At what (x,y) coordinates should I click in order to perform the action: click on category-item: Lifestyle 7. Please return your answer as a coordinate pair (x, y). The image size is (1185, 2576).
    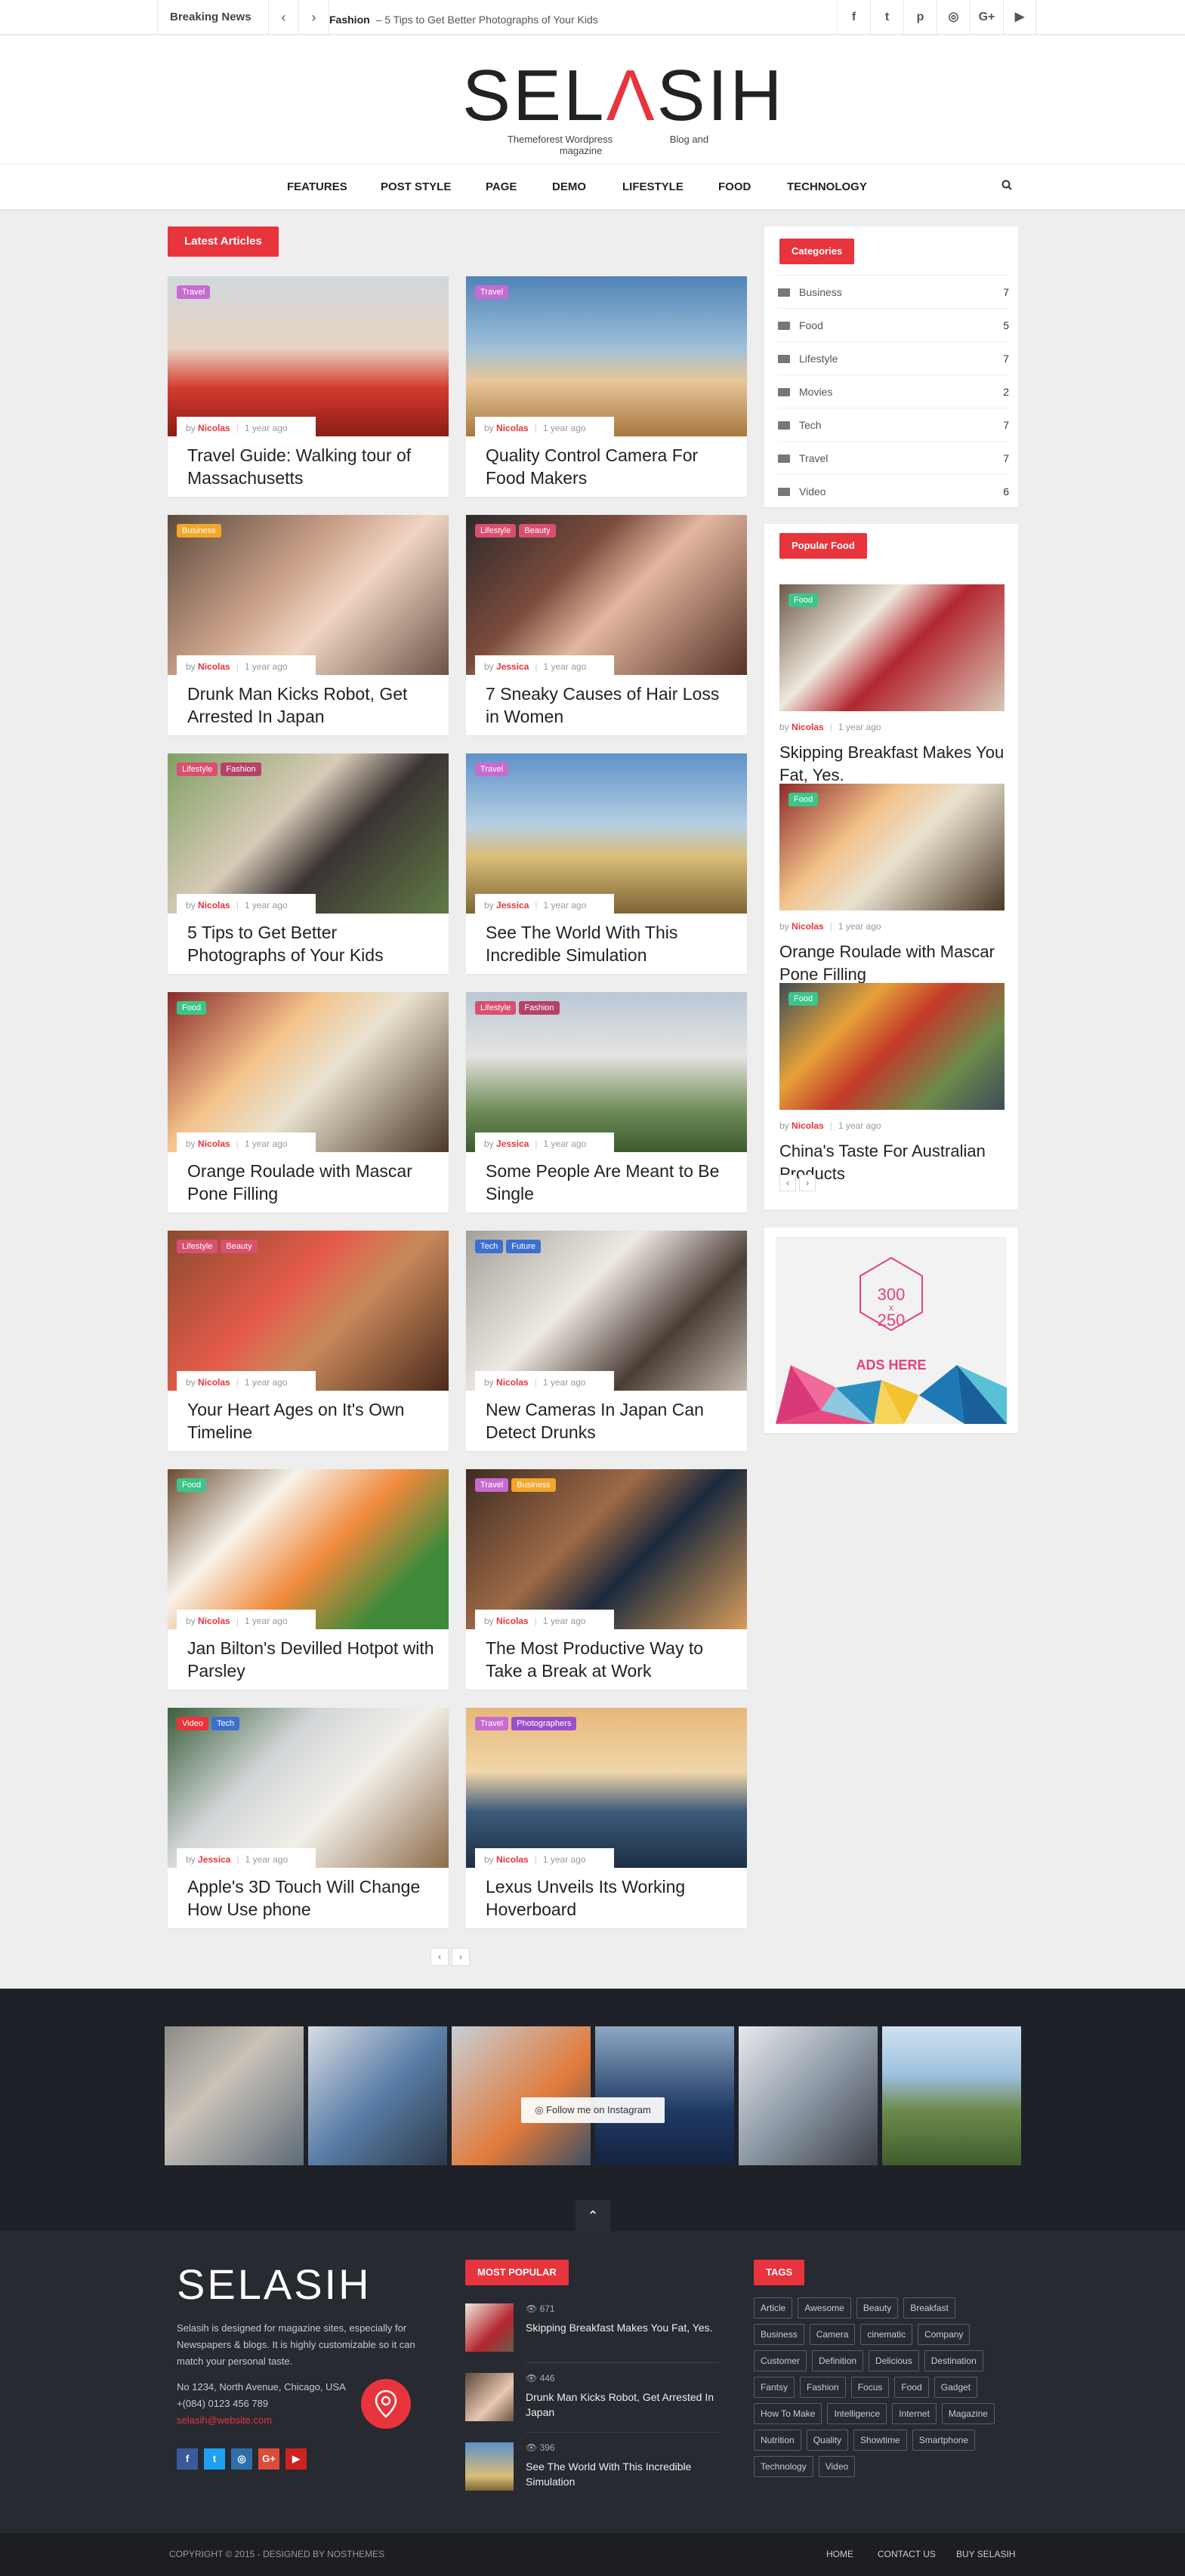
    Looking at the image, I should click on (893, 357).